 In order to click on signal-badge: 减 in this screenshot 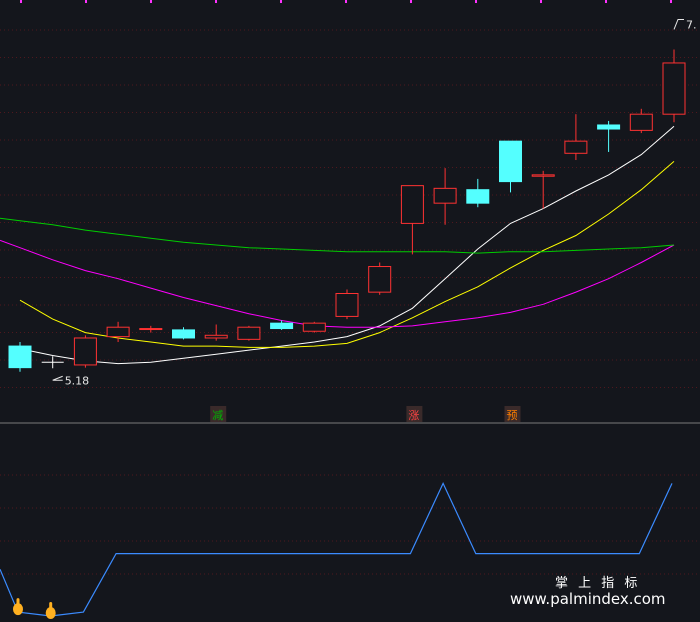, I will do `click(218, 414)`.